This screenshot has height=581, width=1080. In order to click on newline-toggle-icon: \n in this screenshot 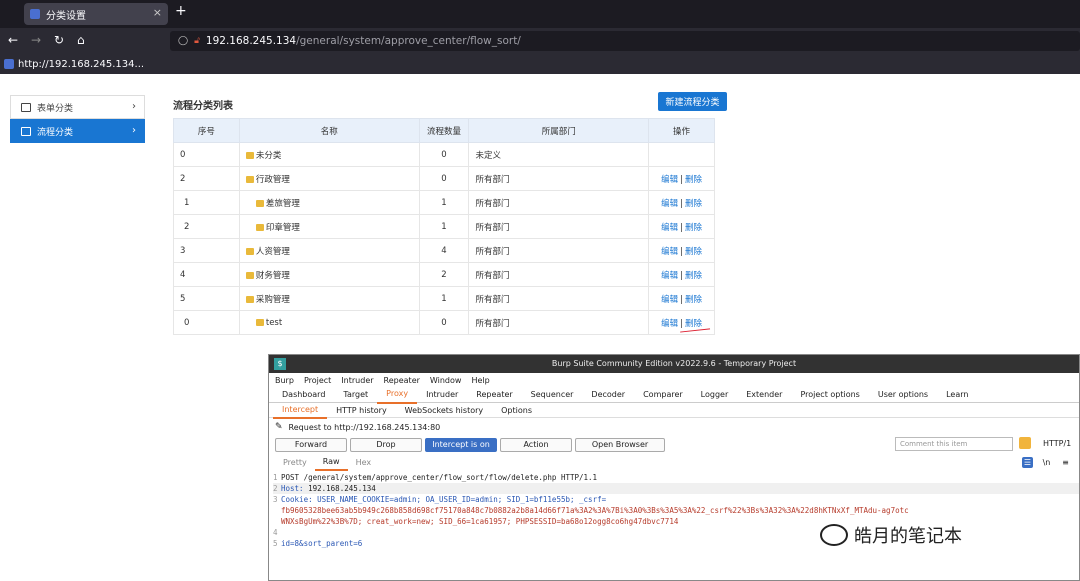, I will do `click(1046, 462)`.